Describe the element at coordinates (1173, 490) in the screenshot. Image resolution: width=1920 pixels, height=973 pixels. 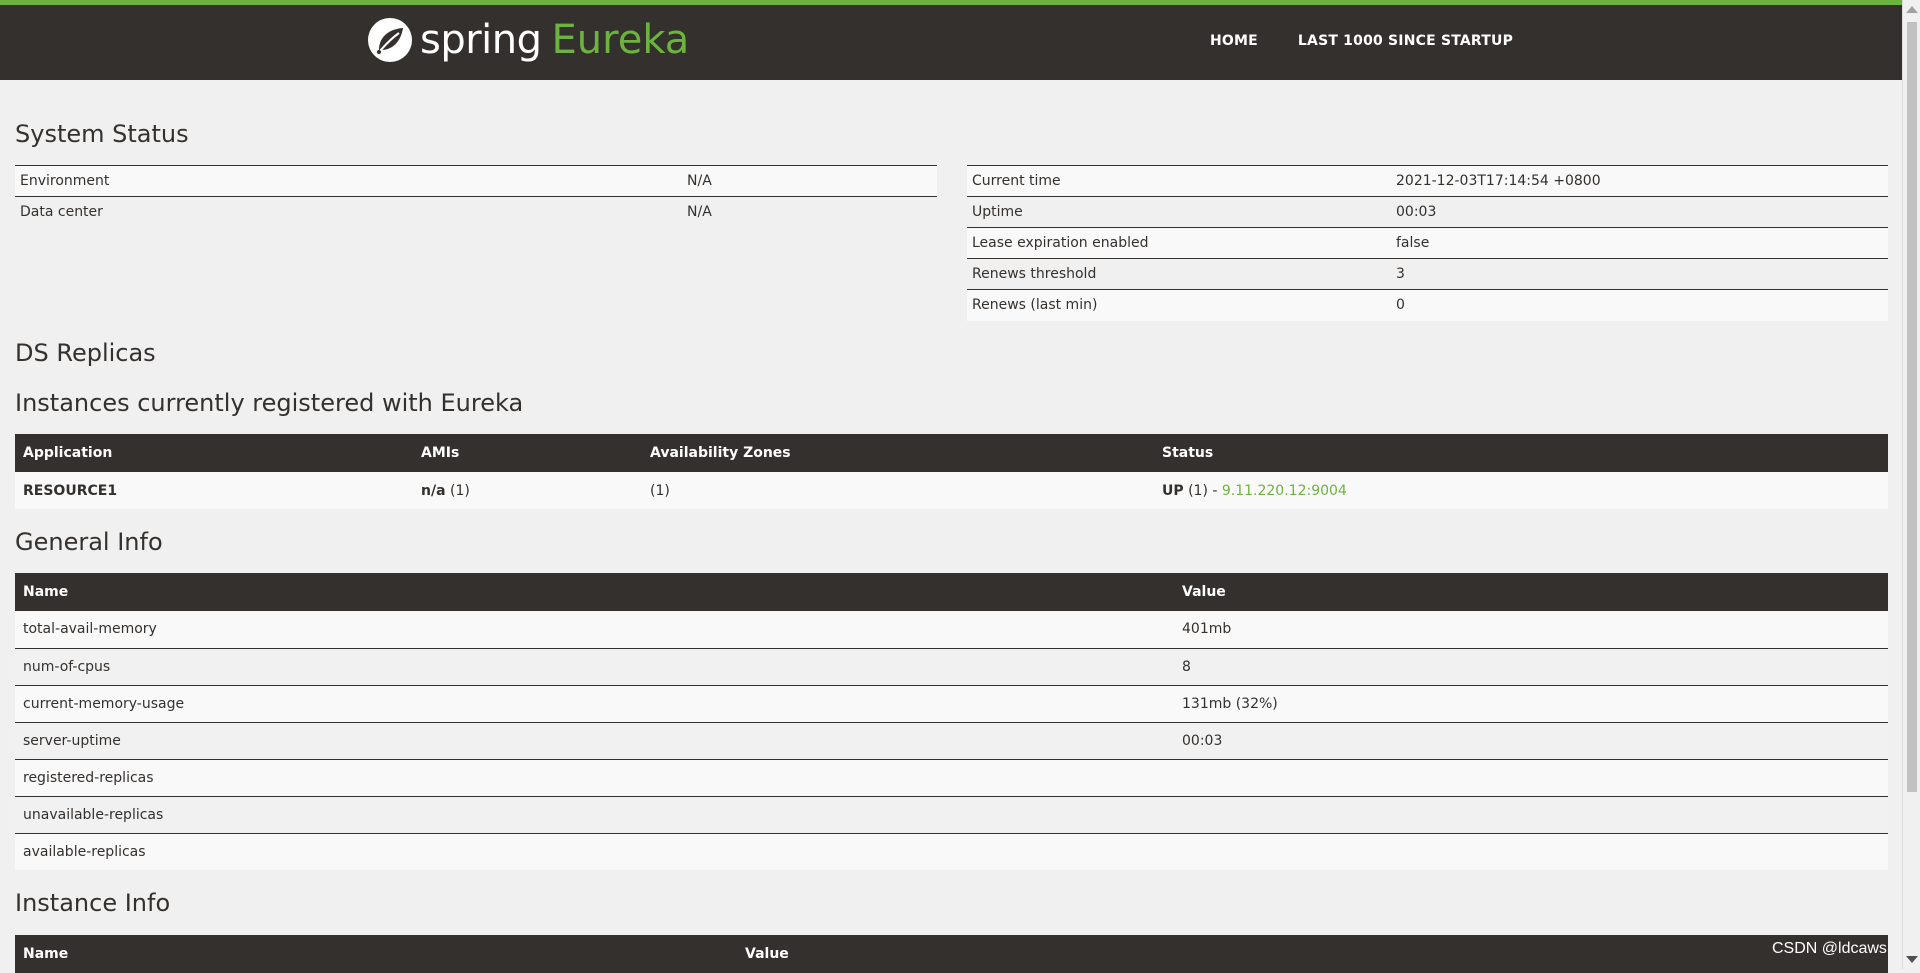
I see `status-up: UP` at that location.